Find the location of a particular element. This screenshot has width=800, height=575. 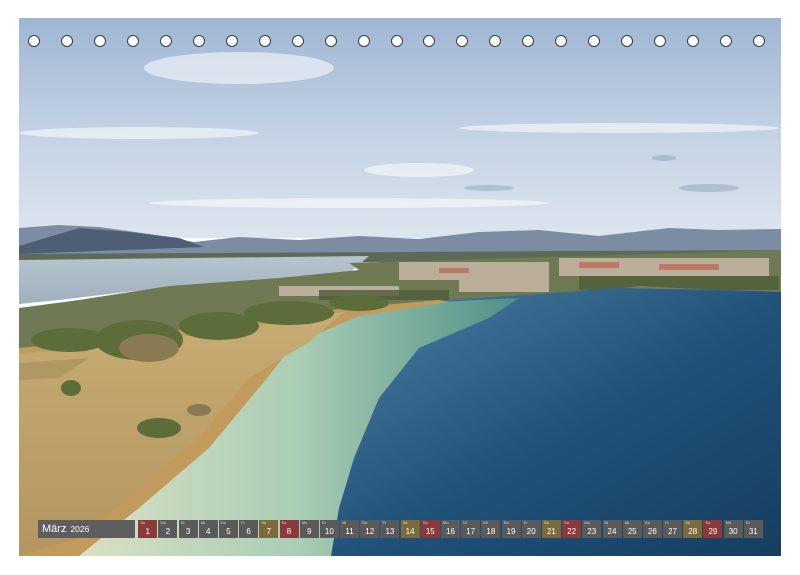

day-cell: Di 3 is located at coordinates (188, 529).